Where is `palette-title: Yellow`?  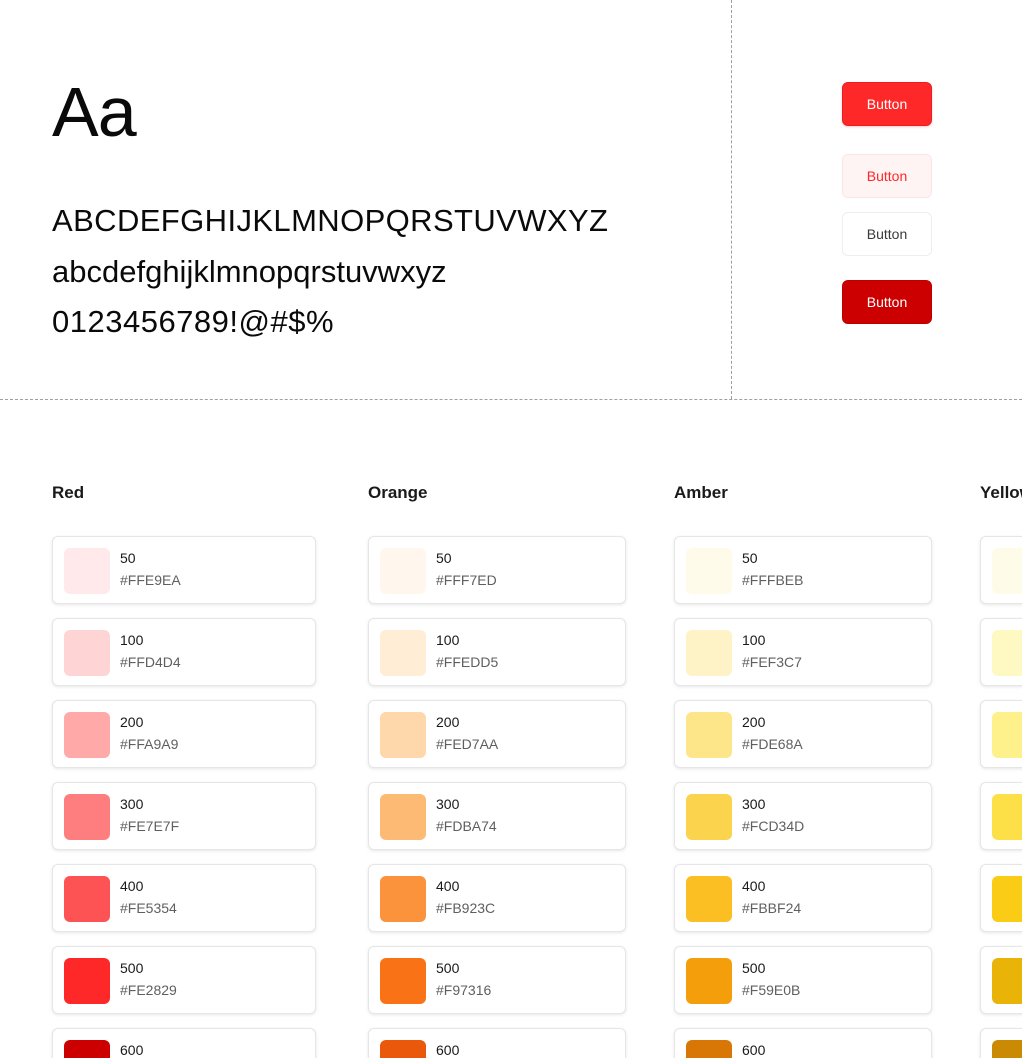 palette-title: Yellow is located at coordinates (1001, 492).